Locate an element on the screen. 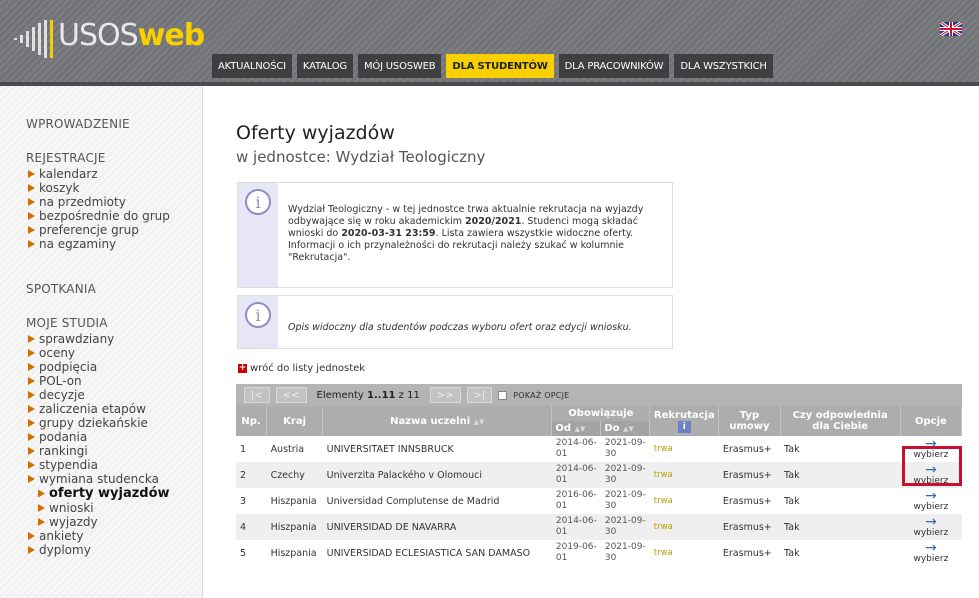 The image size is (979, 598). sidebar-item-wymiana-studencka: wymiana studencka is located at coordinates (93, 479).